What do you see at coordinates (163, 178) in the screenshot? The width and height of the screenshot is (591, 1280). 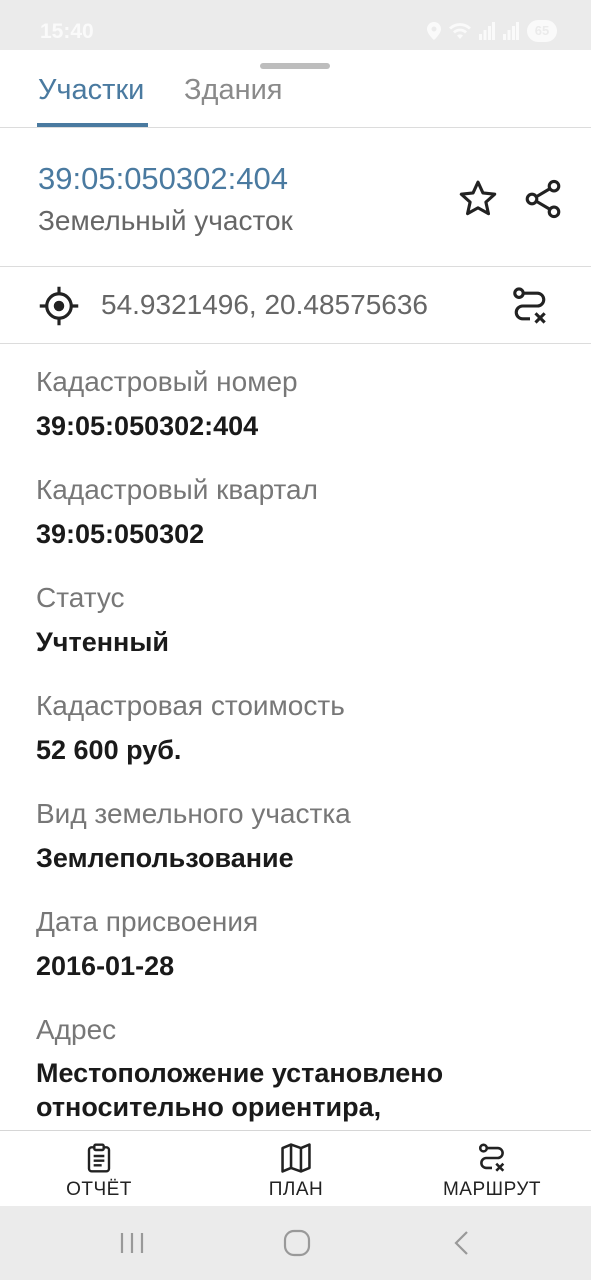 I see `parcel-id: 39:05:050302:404` at bounding box center [163, 178].